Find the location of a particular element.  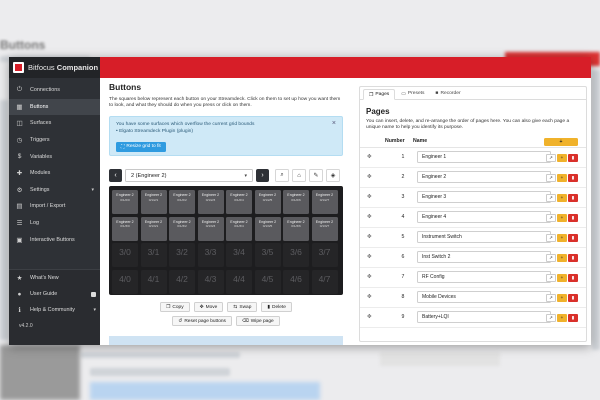

grid-button: Engineer 2 0/1/2/1 is located at coordinates (153, 202).